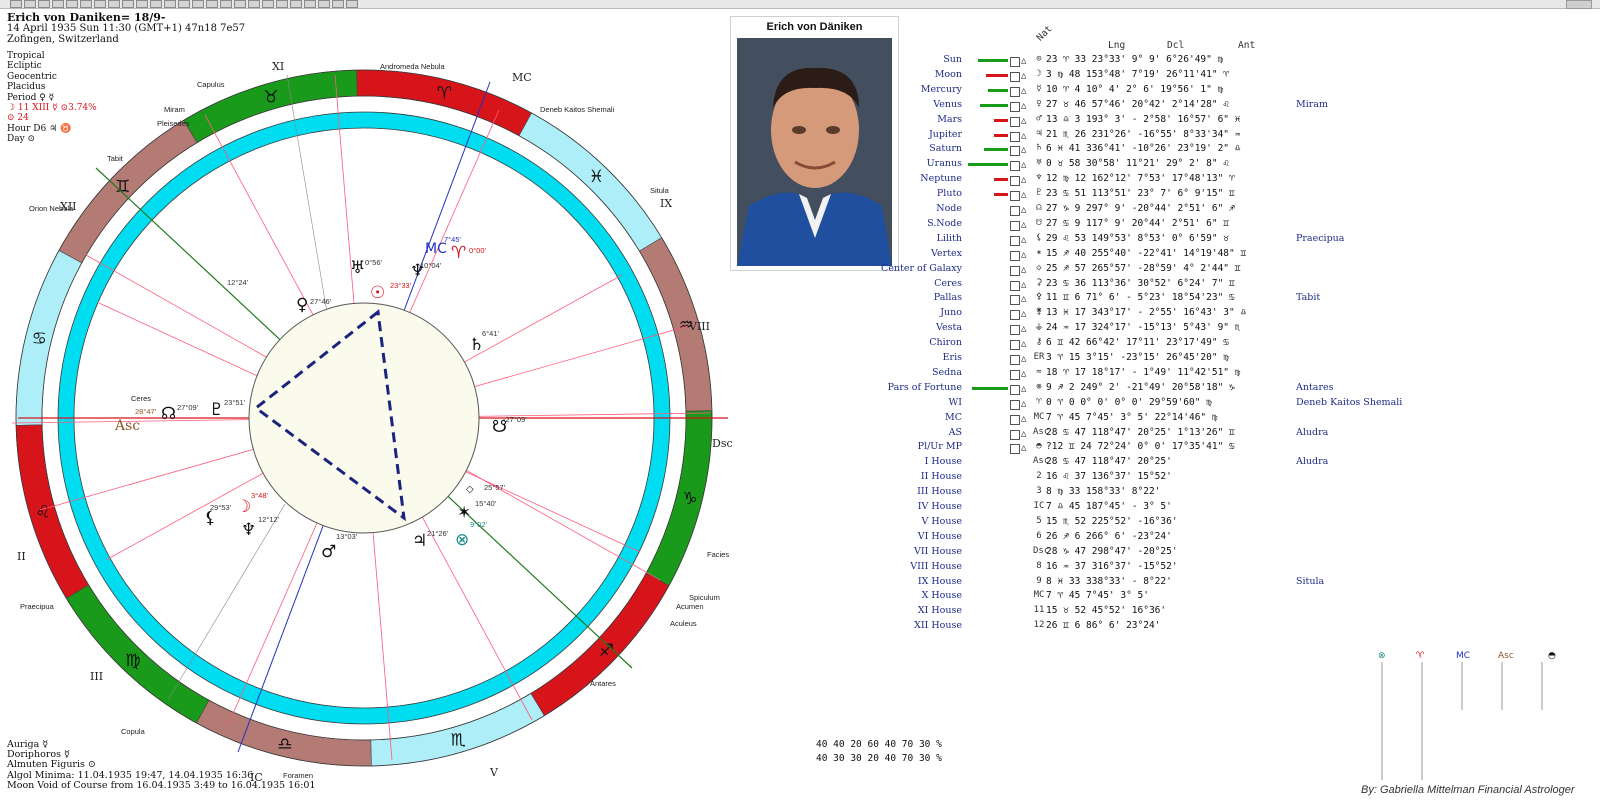 The width and height of the screenshot is (1600, 807). Describe the element at coordinates (1039, 282) in the screenshot. I see `row-symbol: ⚳` at that location.